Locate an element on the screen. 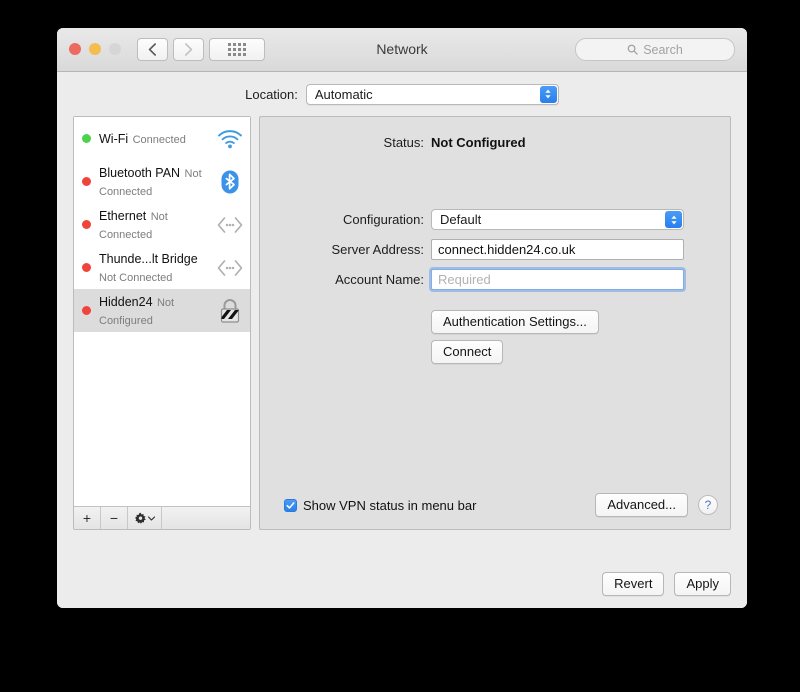 This screenshot has height=692, width=800. service-state: Not Connected is located at coordinates (136, 277).